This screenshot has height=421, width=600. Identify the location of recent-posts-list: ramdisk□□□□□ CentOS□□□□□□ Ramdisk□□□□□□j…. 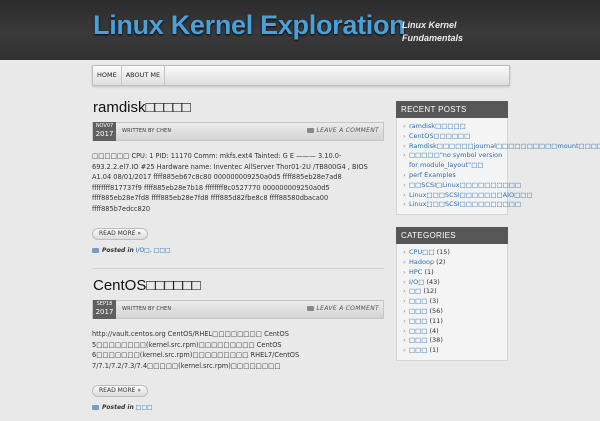
(498, 166).